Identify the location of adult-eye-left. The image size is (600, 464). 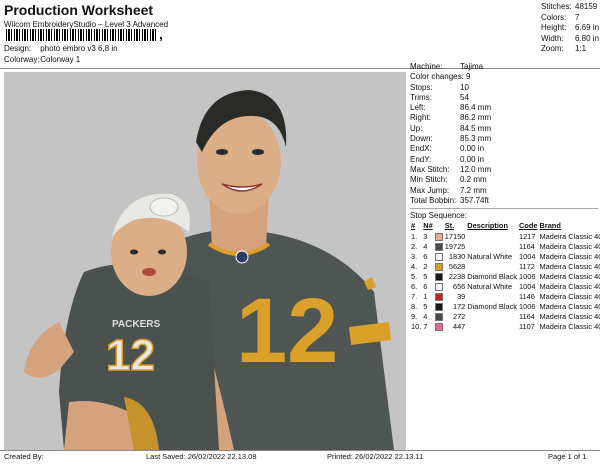
(222, 152).